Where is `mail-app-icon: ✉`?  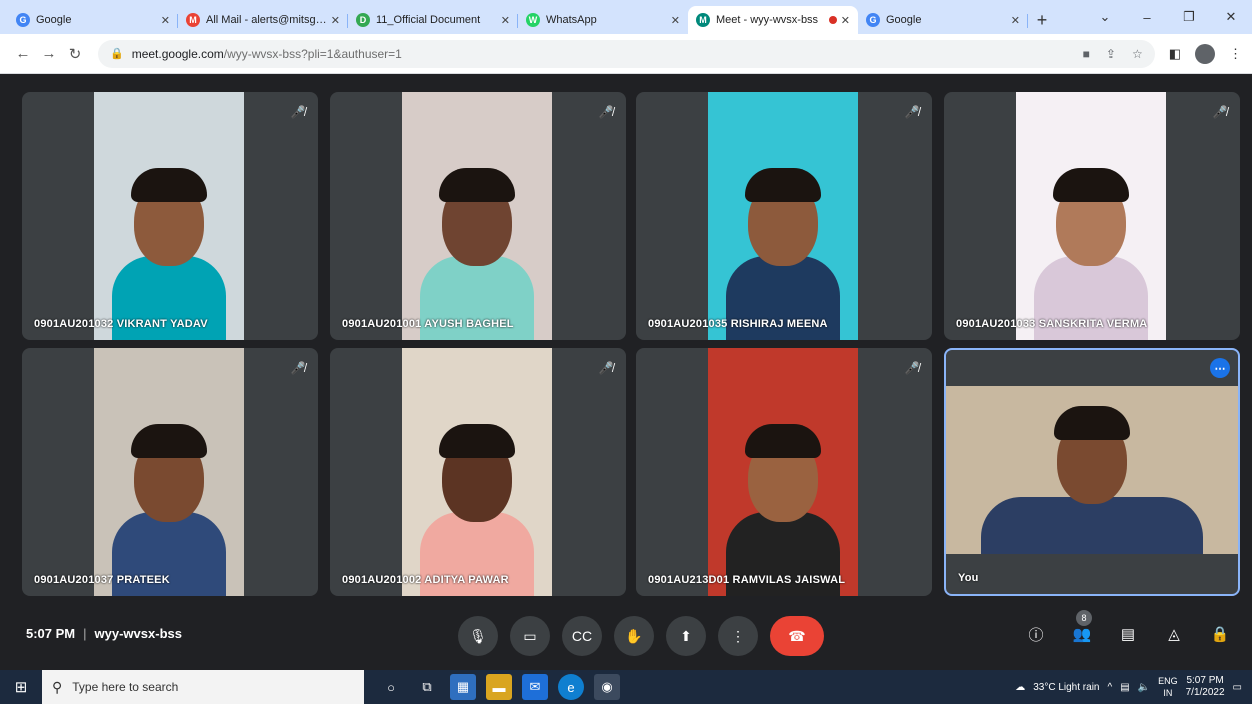 mail-app-icon: ✉ is located at coordinates (535, 687).